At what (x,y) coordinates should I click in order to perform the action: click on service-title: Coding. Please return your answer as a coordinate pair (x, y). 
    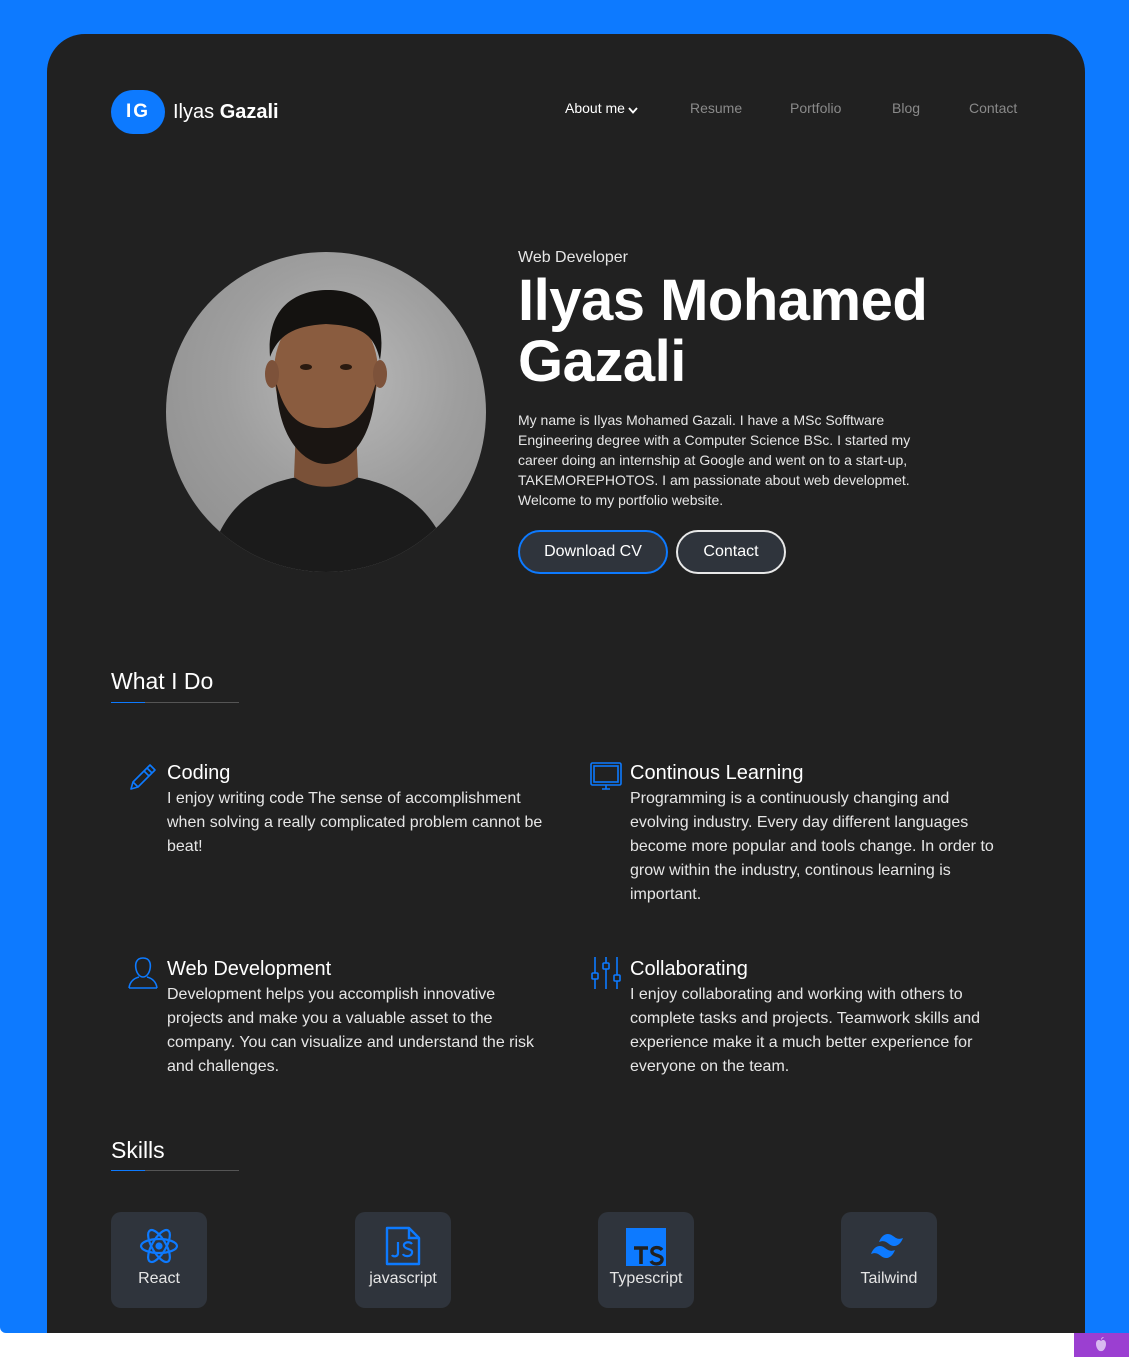
    Looking at the image, I should click on (199, 773).